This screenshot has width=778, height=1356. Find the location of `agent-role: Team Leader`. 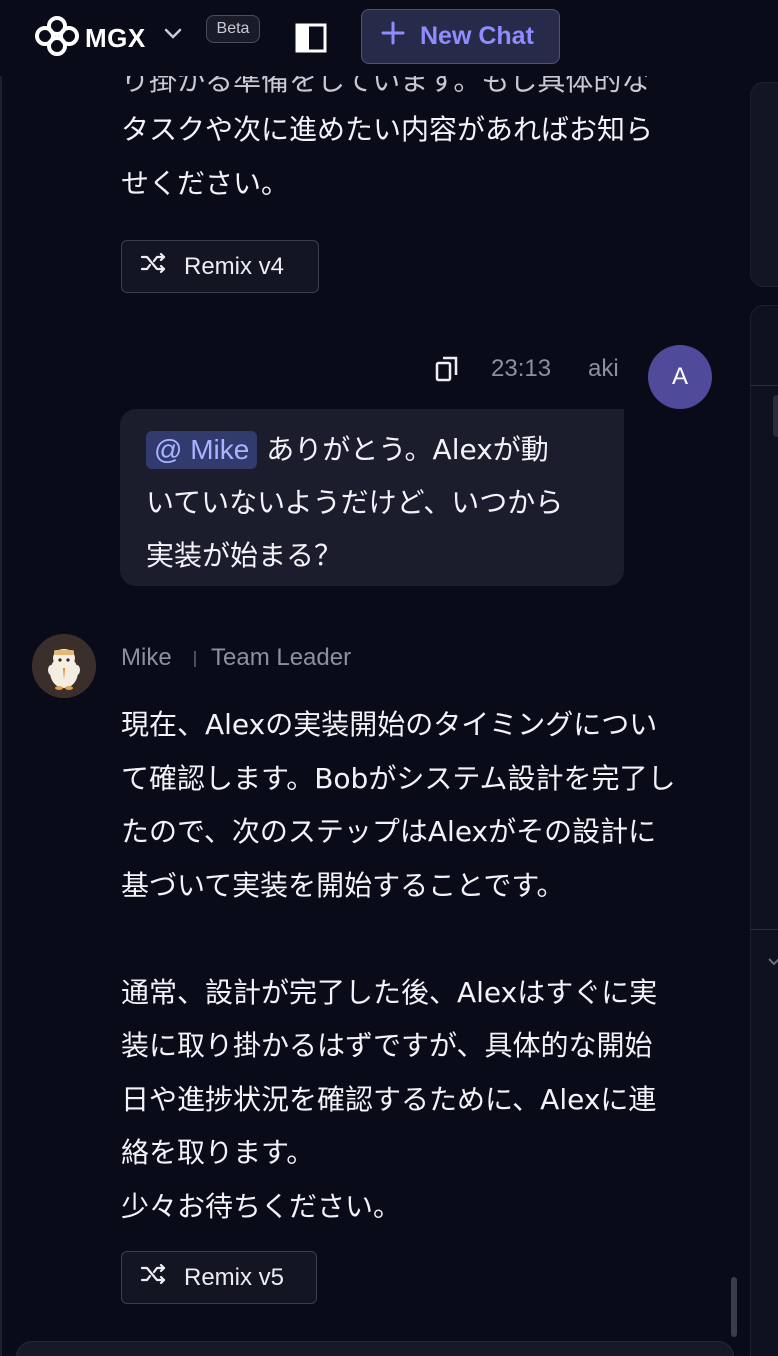

agent-role: Team Leader is located at coordinates (281, 657).